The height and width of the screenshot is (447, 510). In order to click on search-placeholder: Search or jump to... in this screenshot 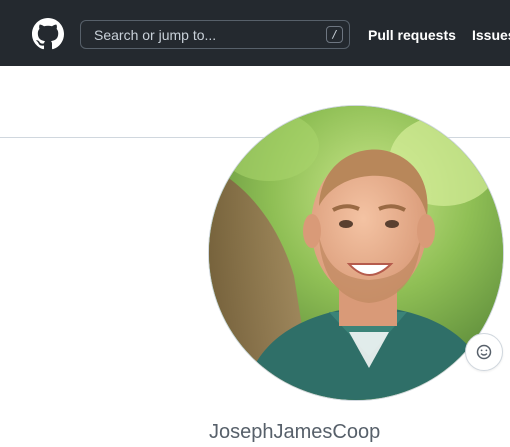, I will do `click(155, 35)`.